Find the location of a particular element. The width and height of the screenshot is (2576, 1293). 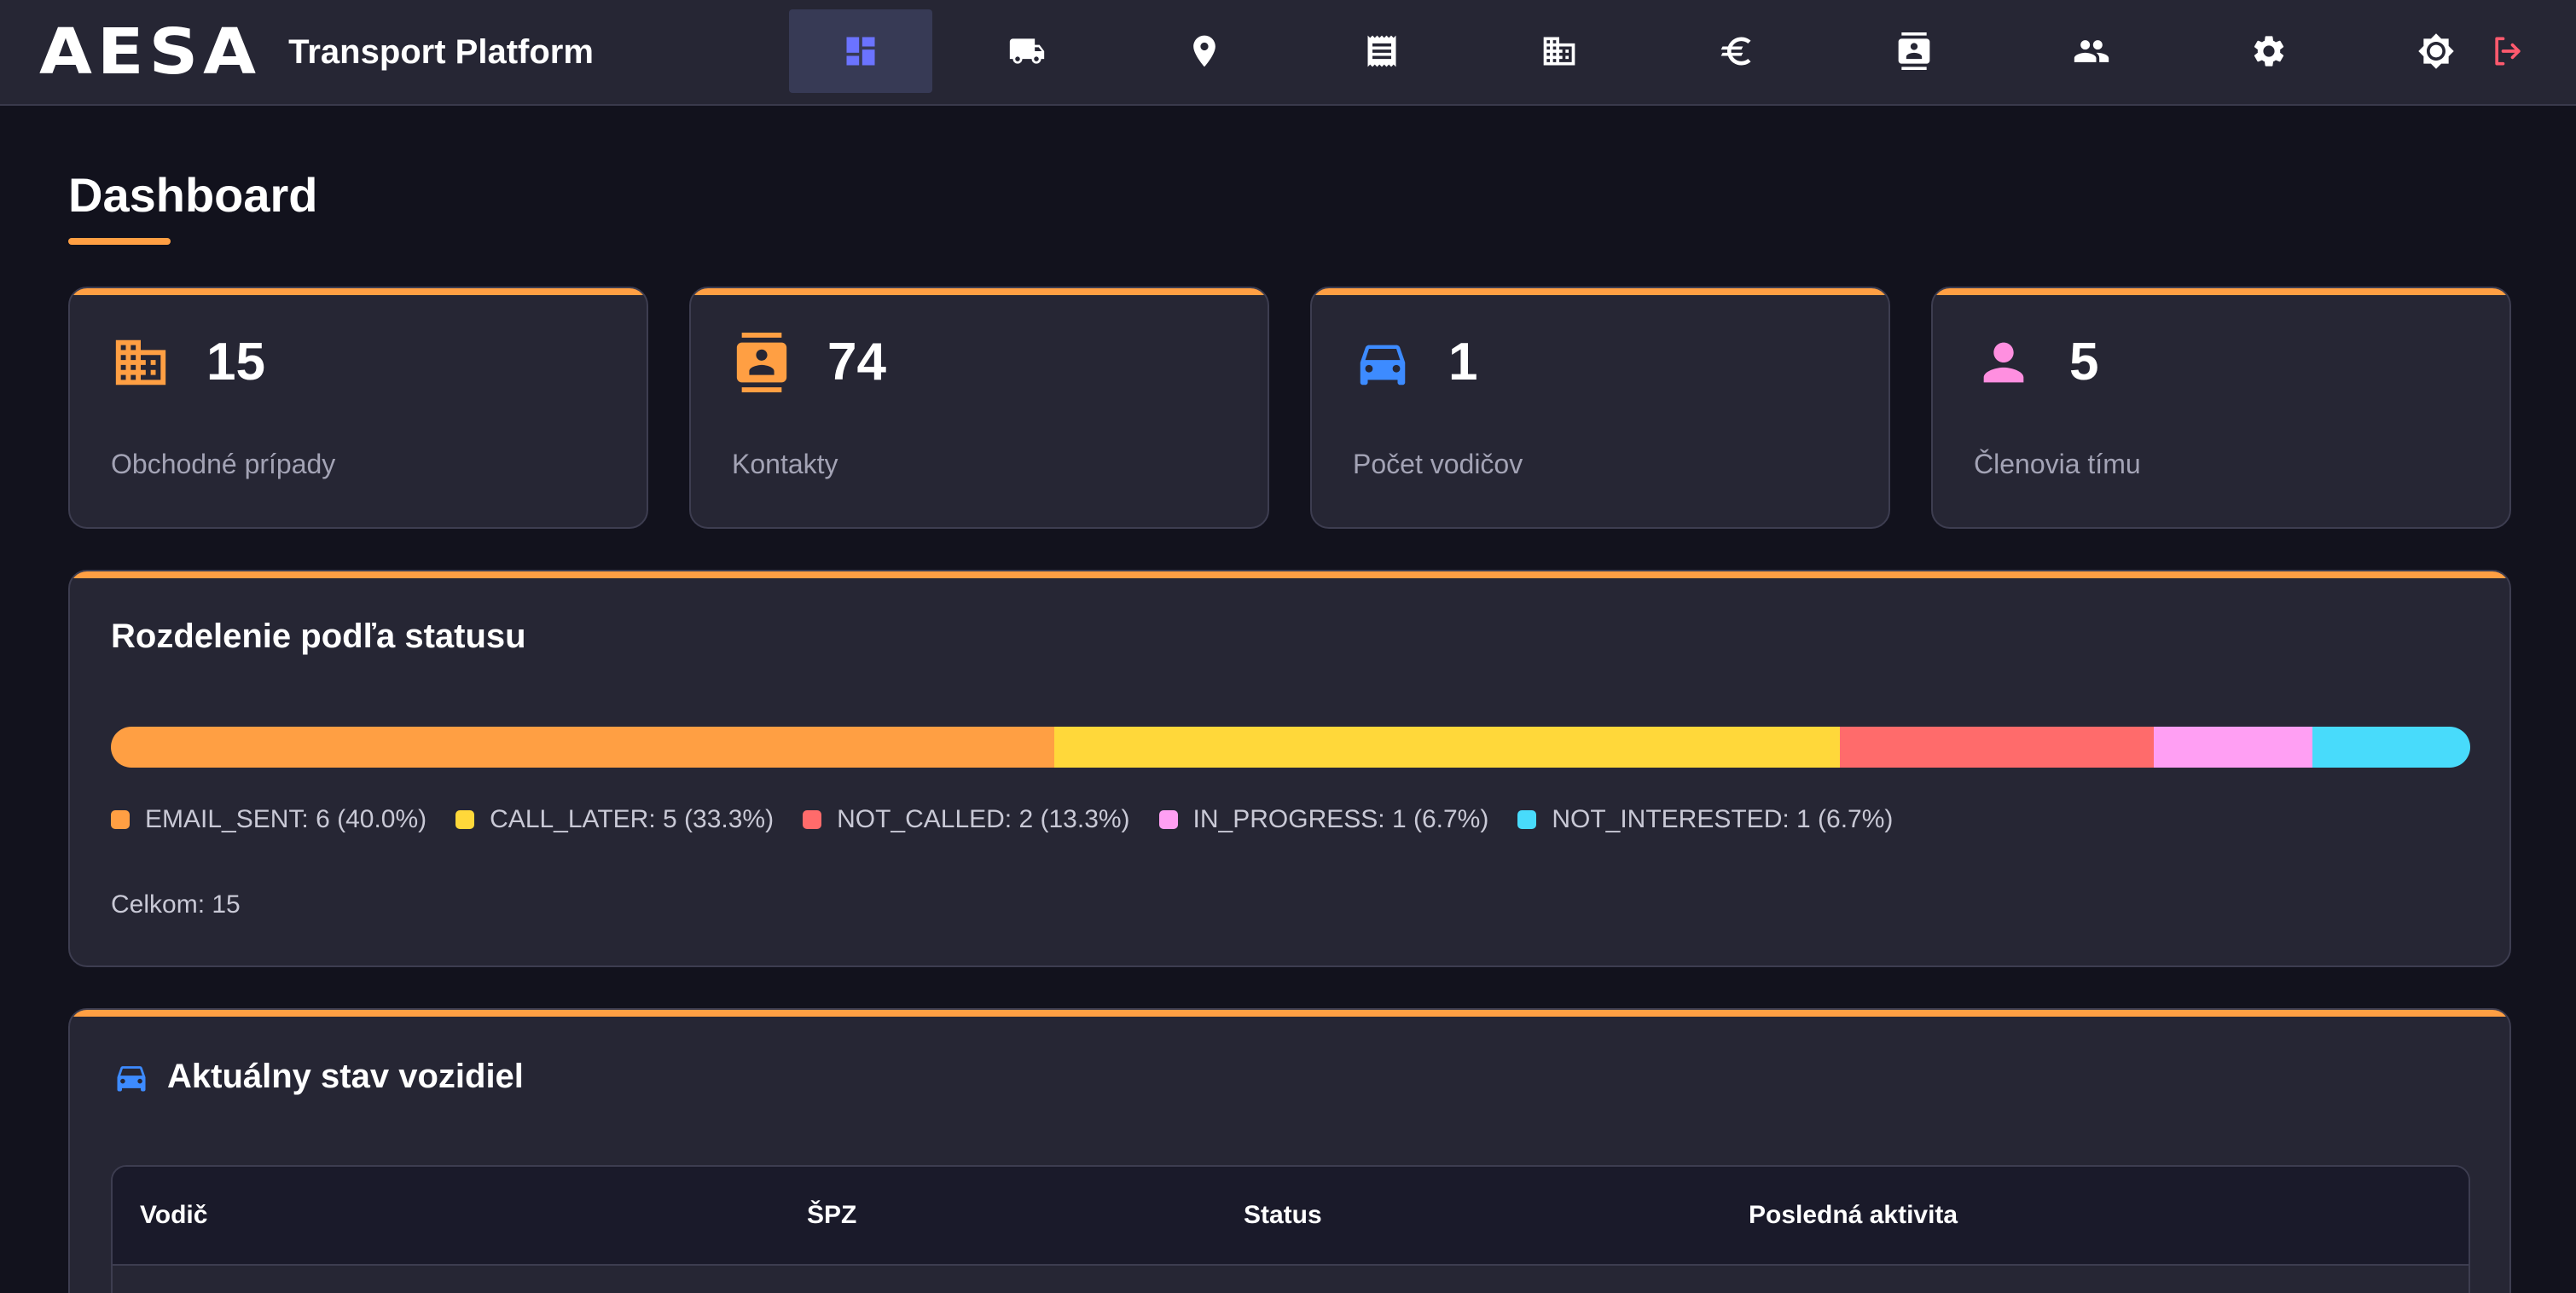

location-pin-icon is located at coordinates (1204, 51).